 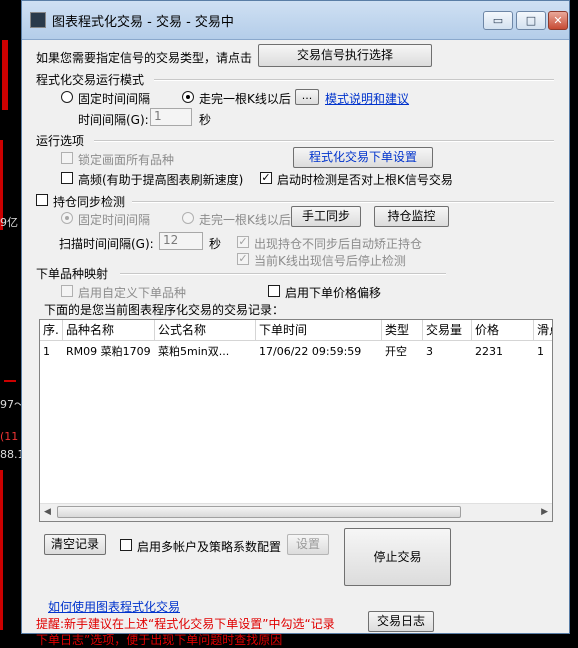 I want to click on multi-account-checkbox, so click(x=126, y=545).